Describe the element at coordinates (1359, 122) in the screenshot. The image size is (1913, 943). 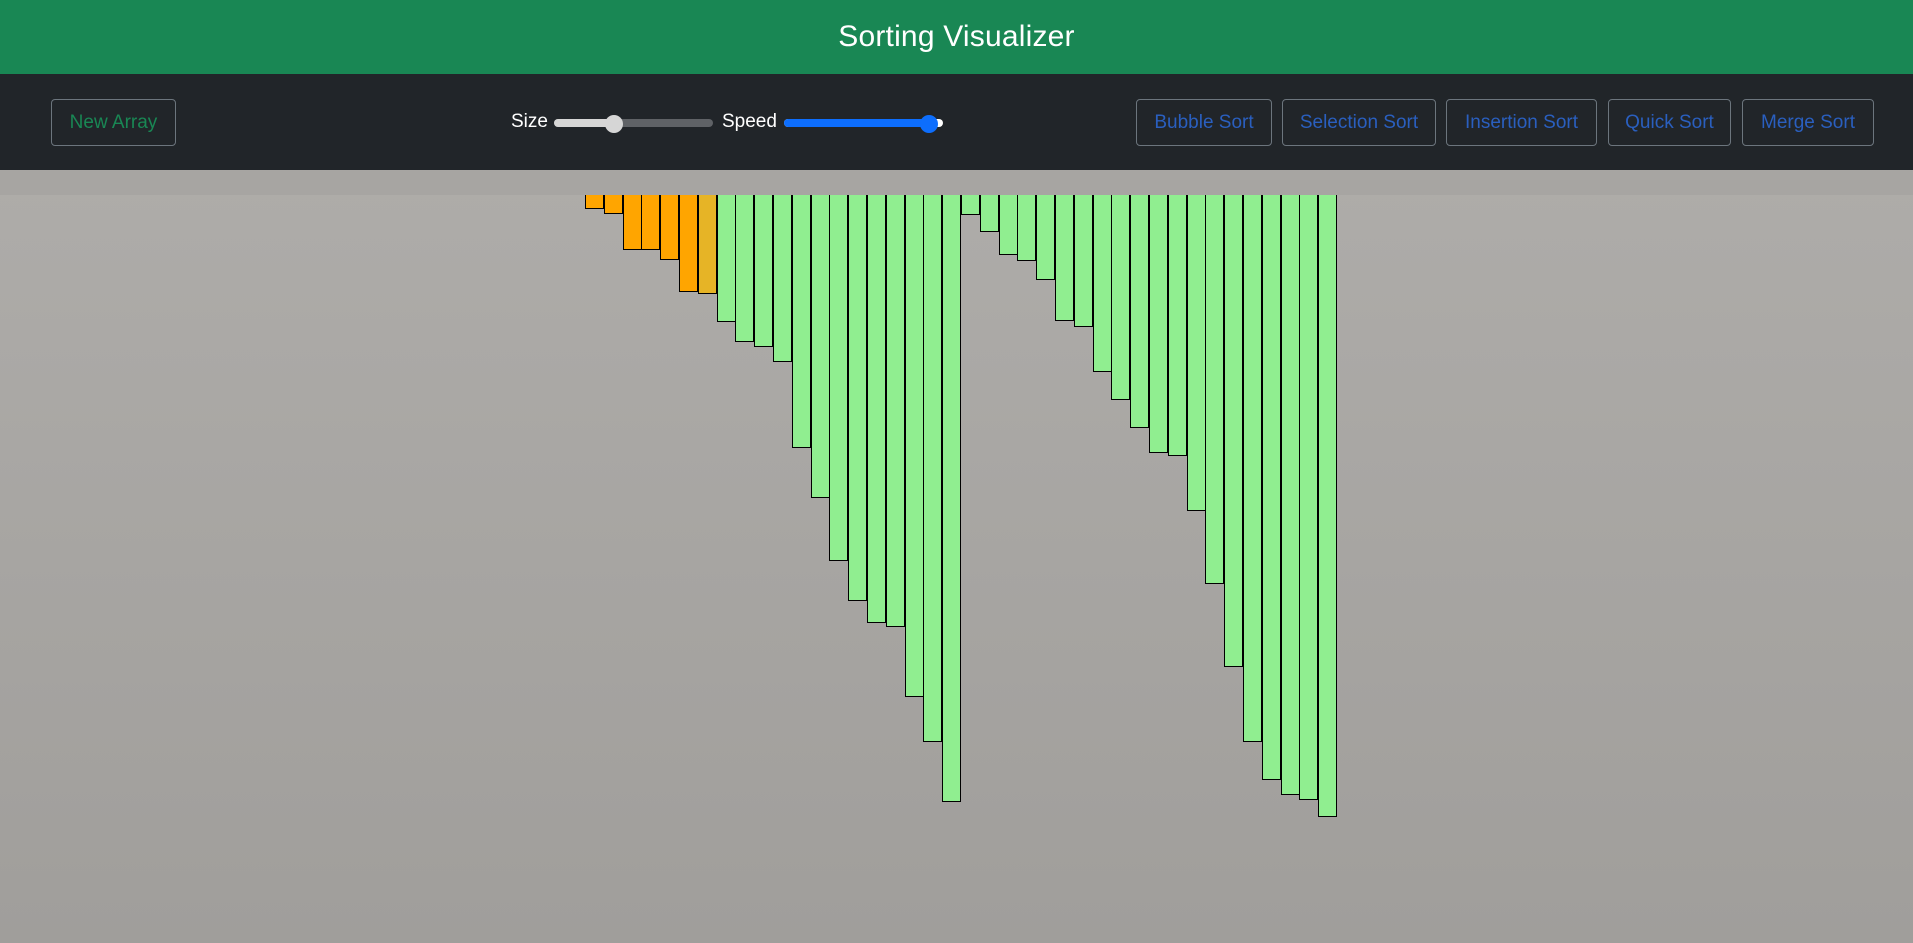
I see `selection-sort-button: Selection Sort` at that location.